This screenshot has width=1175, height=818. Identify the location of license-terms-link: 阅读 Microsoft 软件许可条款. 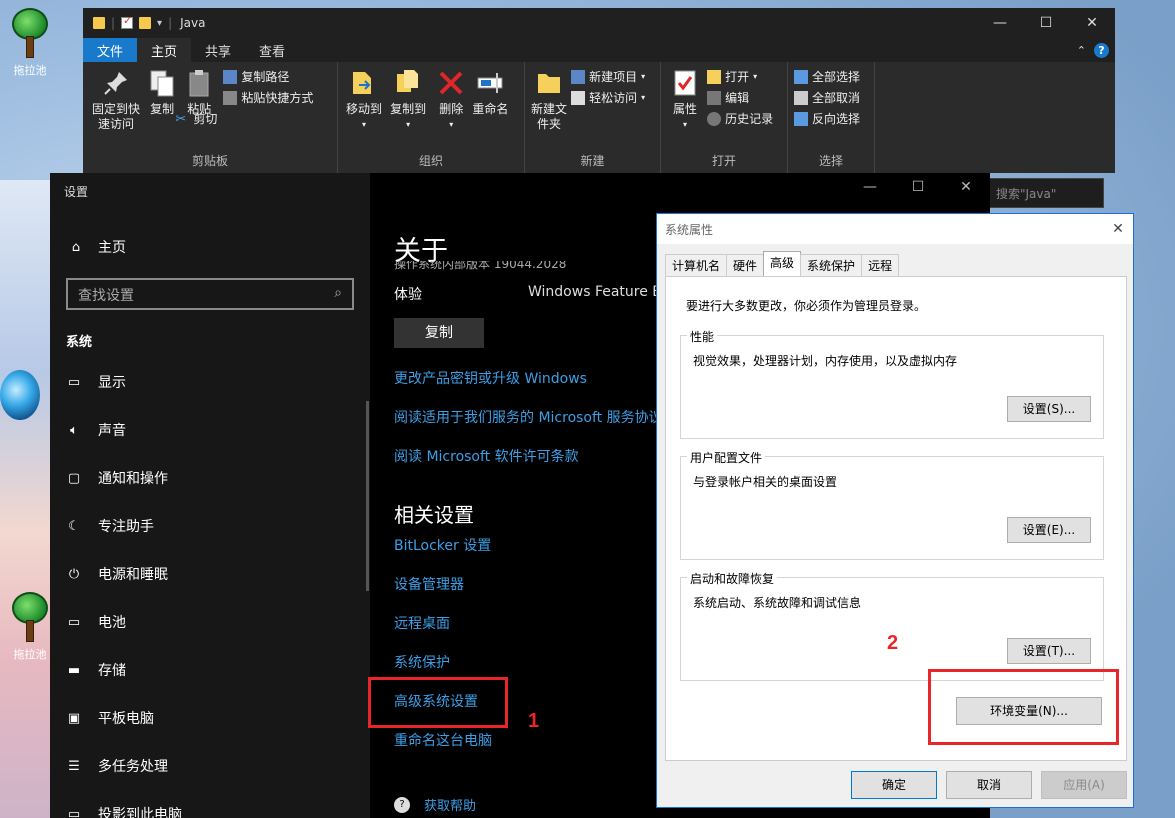
(486, 456).